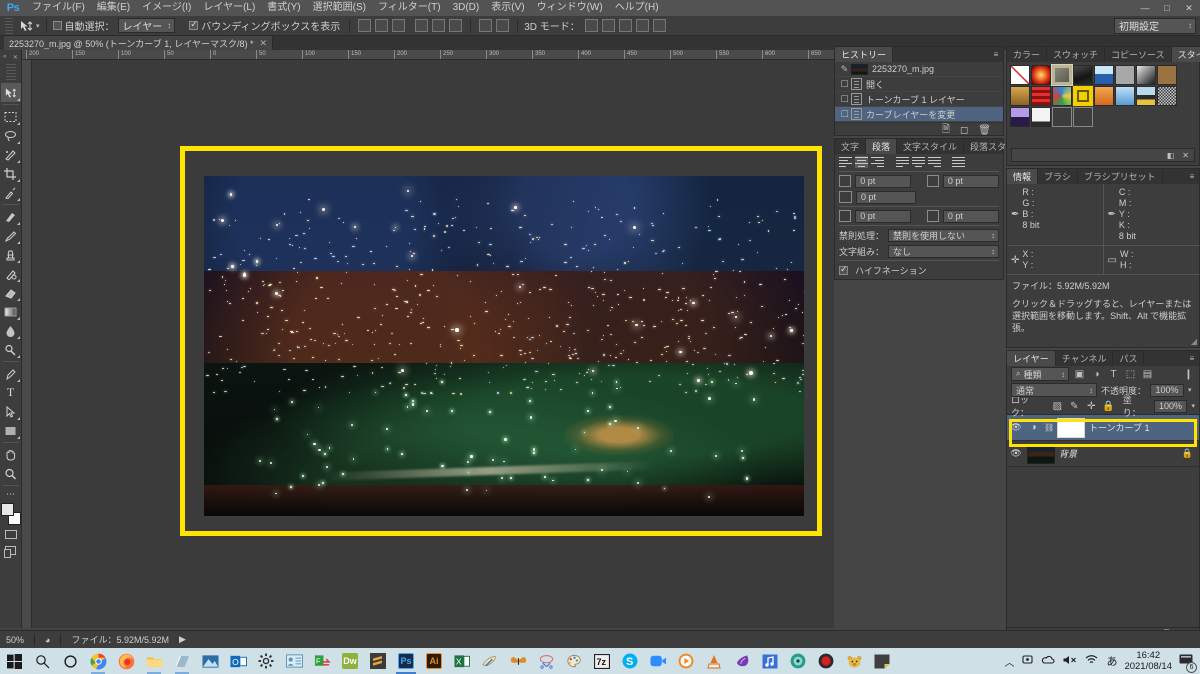 The width and height of the screenshot is (1200, 674). I want to click on excel-icon: X, so click(462, 661).